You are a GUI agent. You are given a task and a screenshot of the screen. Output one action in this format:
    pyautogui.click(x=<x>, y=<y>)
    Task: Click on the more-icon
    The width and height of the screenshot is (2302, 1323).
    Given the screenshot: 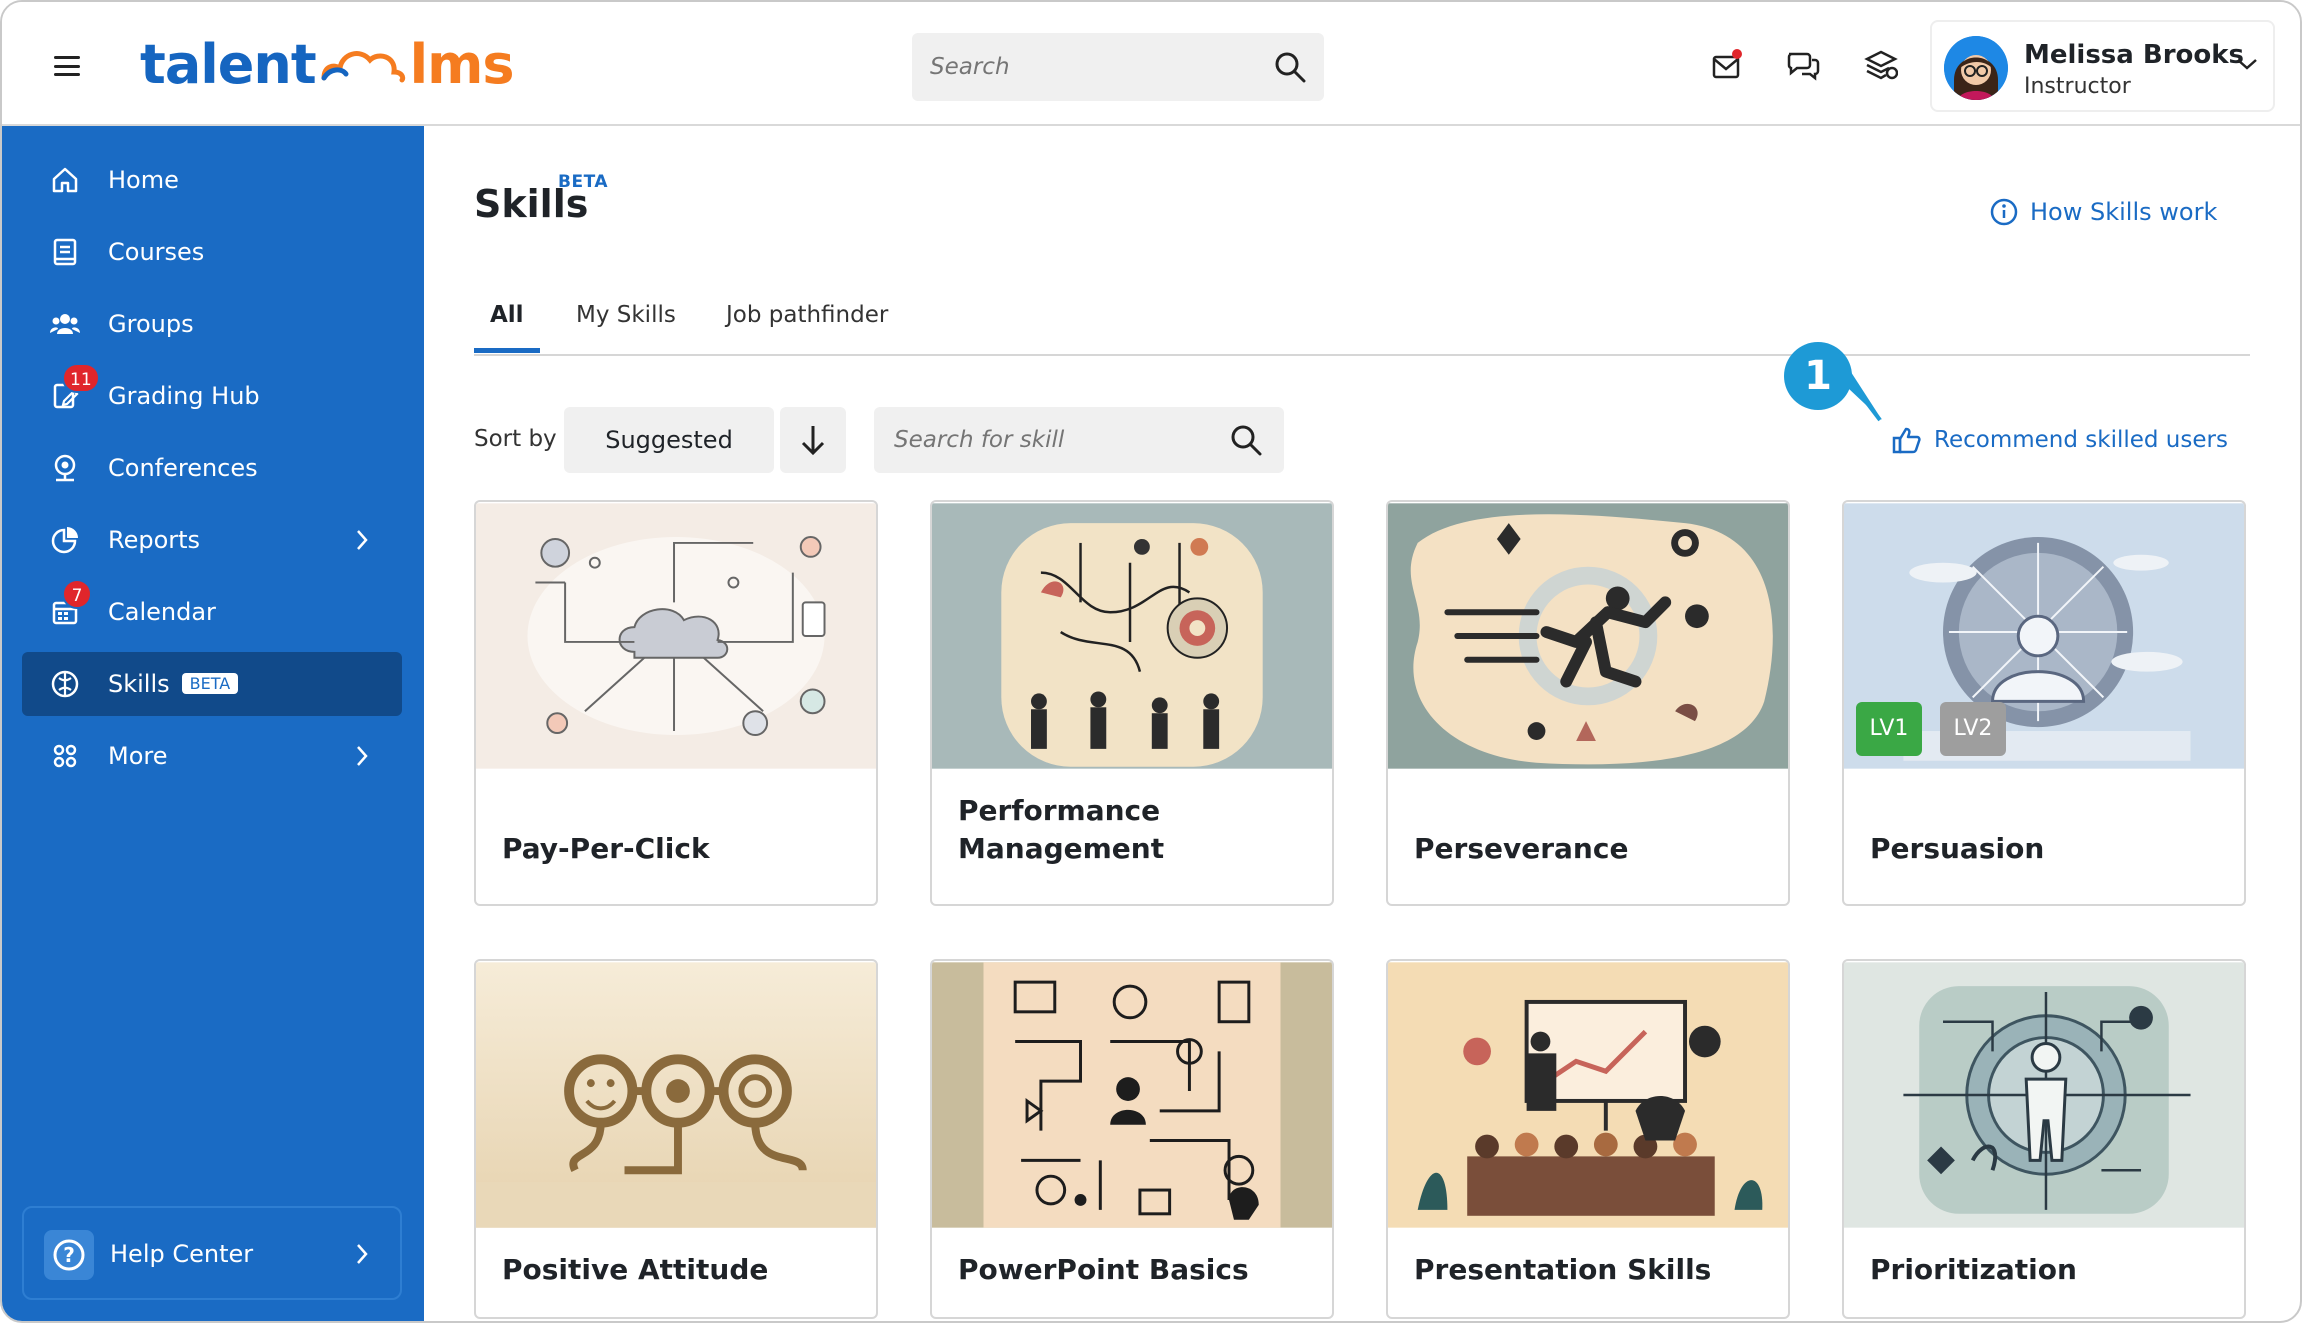 What is the action you would take?
    pyautogui.click(x=65, y=756)
    